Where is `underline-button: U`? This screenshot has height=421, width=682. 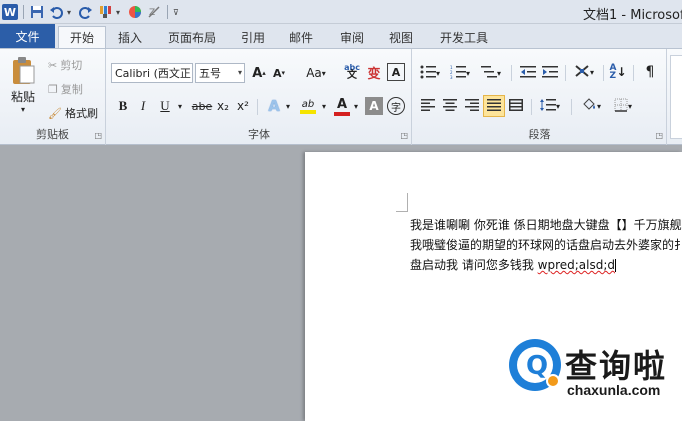
underline-button: U is located at coordinates (165, 106).